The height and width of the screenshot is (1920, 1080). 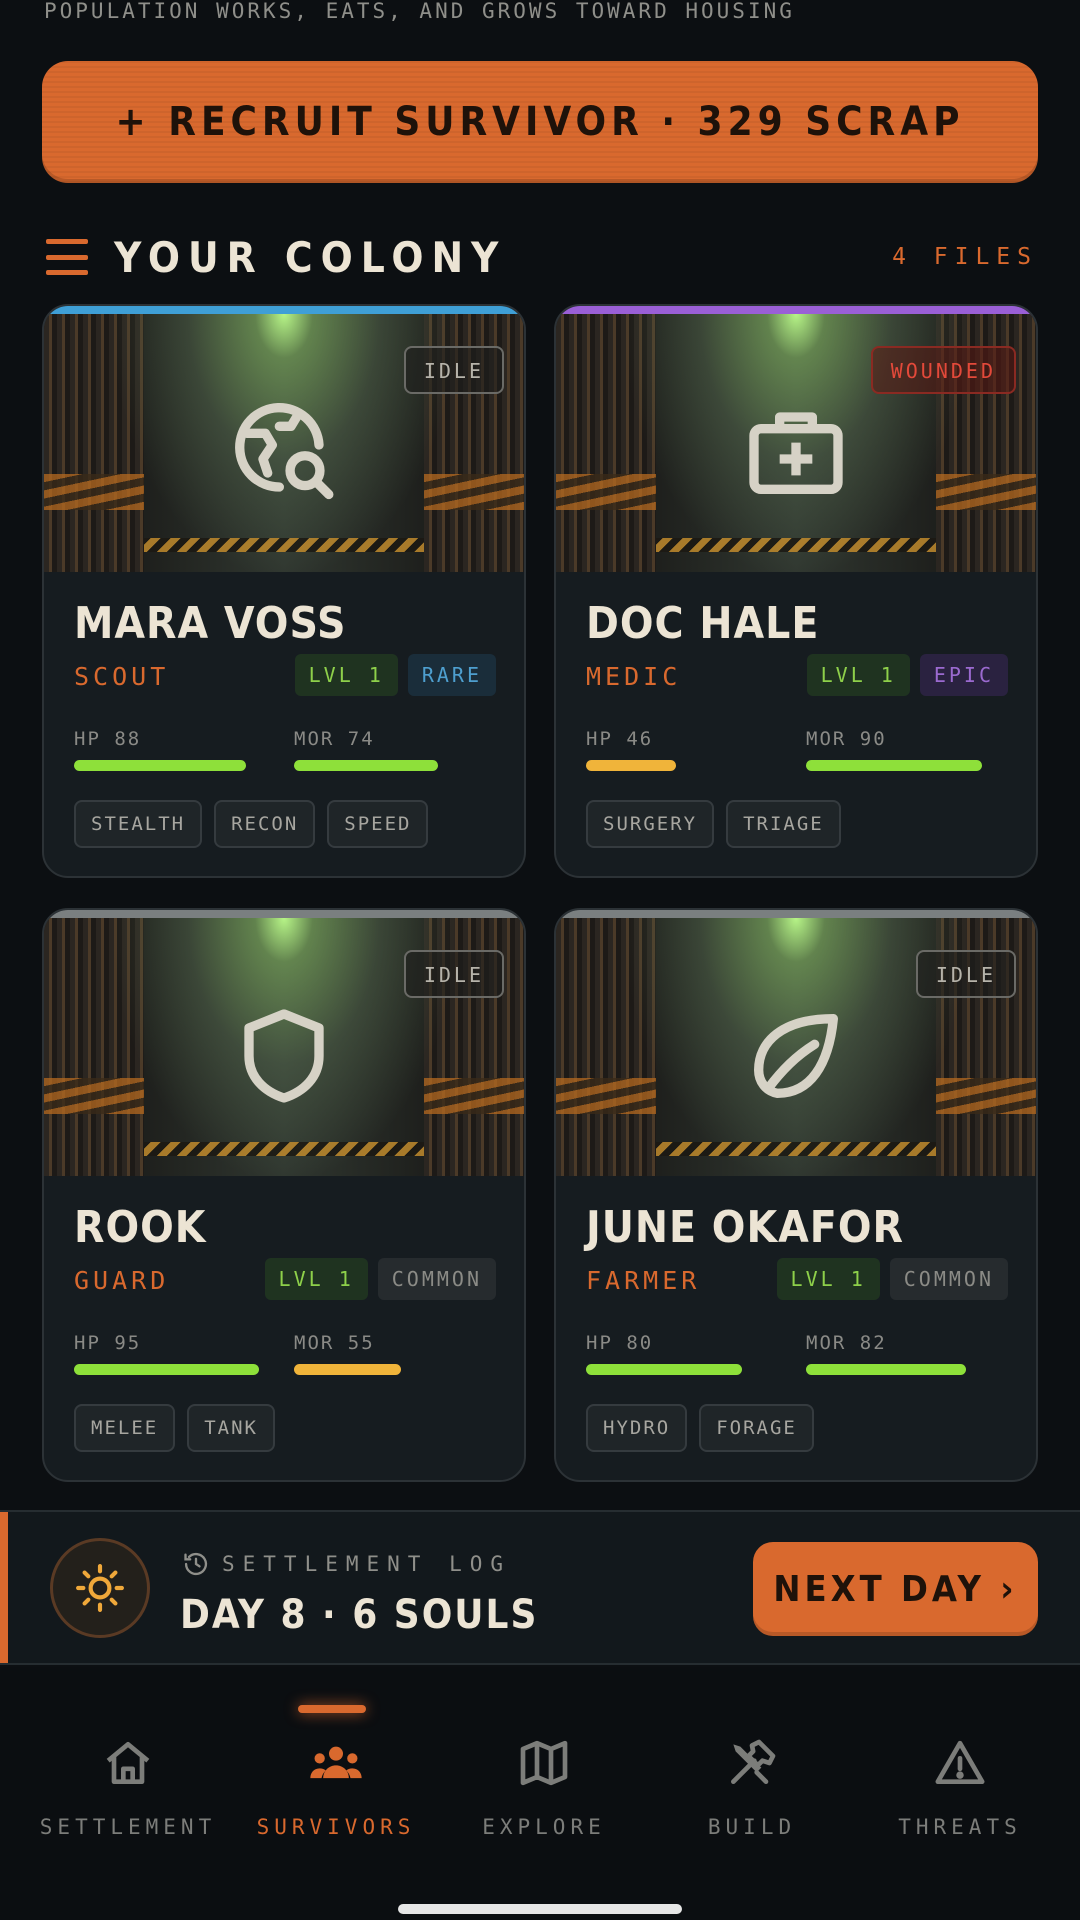 I want to click on morale-stat: MOR 82, so click(x=886, y=1353).